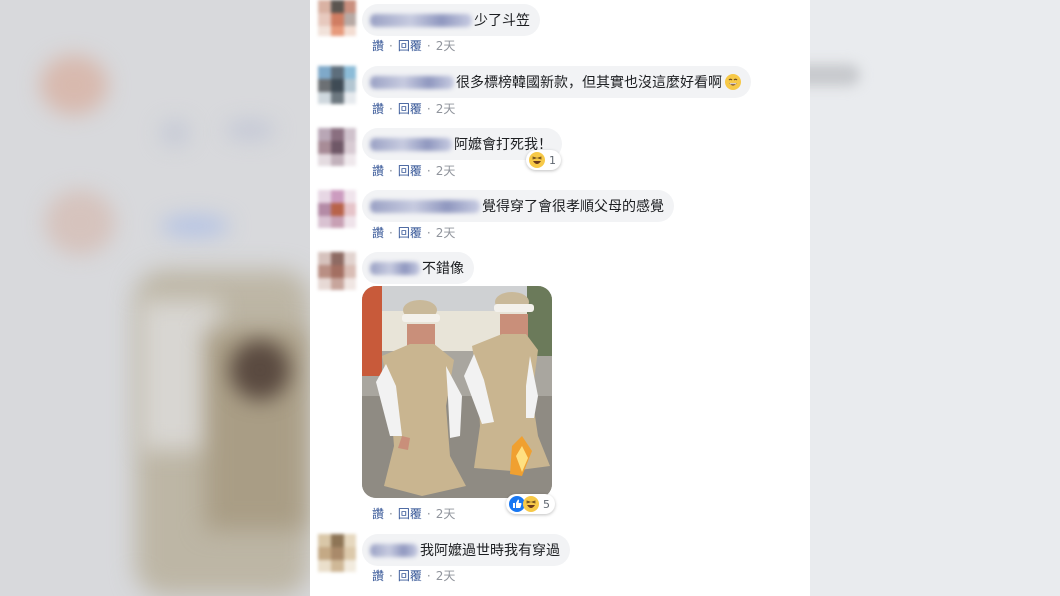 This screenshot has height=596, width=1060. I want to click on comment-bubble: 少了斗笠, so click(451, 20).